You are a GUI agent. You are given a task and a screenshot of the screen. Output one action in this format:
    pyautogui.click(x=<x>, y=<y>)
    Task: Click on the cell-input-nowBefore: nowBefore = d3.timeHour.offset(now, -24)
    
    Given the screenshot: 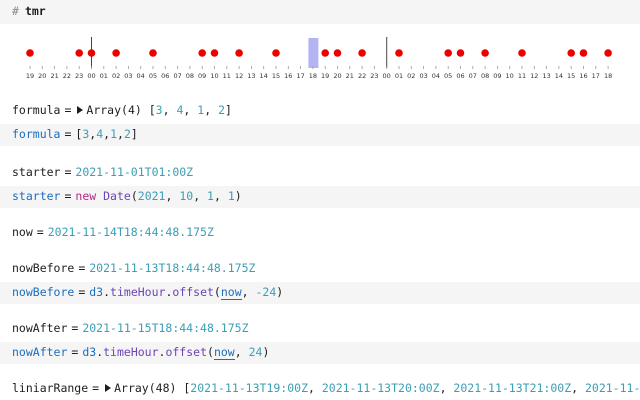 What is the action you would take?
    pyautogui.click(x=320, y=293)
    